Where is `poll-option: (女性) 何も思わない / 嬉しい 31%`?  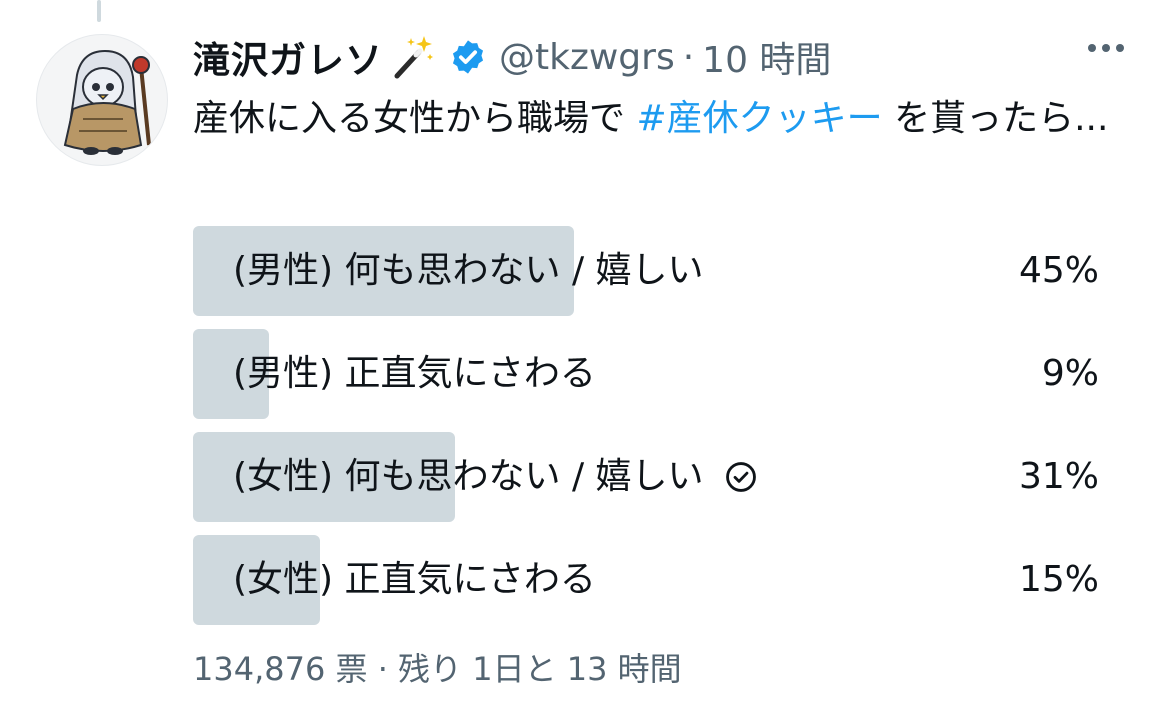
poll-option: (女性) 何も思わない / 嬉しい 31% is located at coordinates (648, 477).